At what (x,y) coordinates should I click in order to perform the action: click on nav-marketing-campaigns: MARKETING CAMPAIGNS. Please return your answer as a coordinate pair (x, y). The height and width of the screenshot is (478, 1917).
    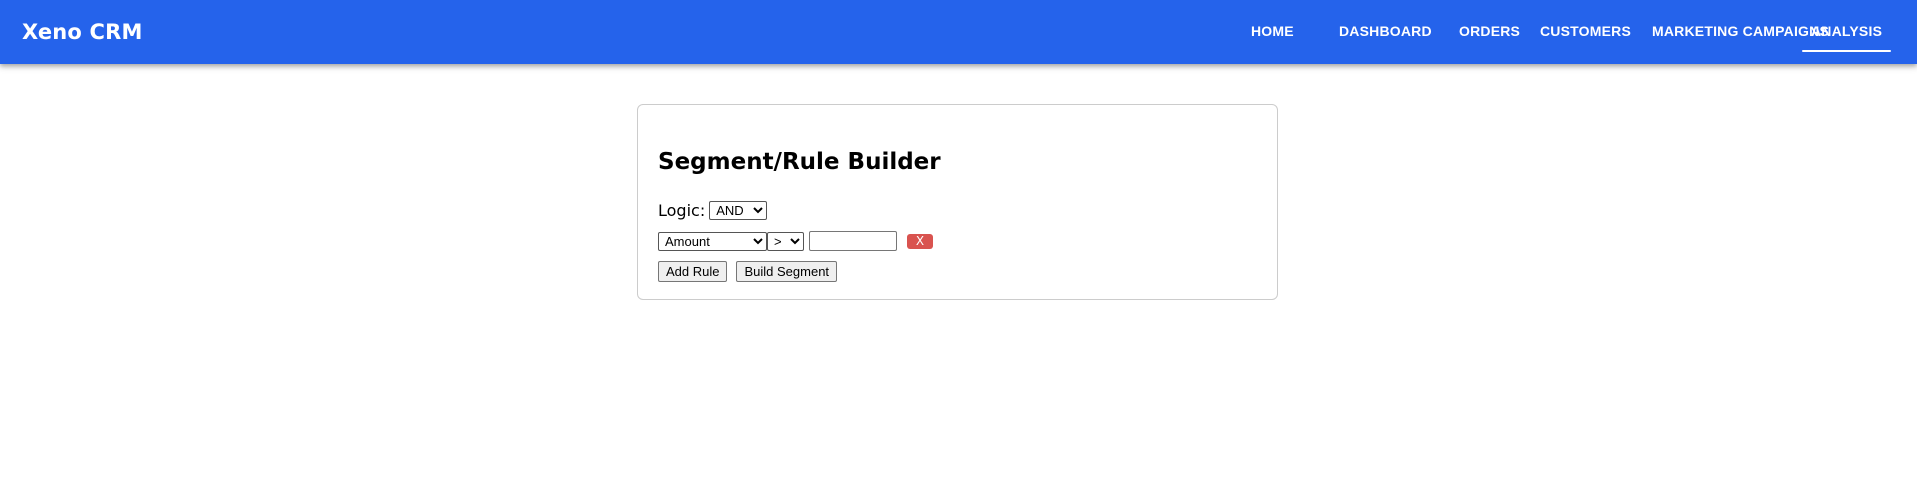
    Looking at the image, I should click on (1740, 31).